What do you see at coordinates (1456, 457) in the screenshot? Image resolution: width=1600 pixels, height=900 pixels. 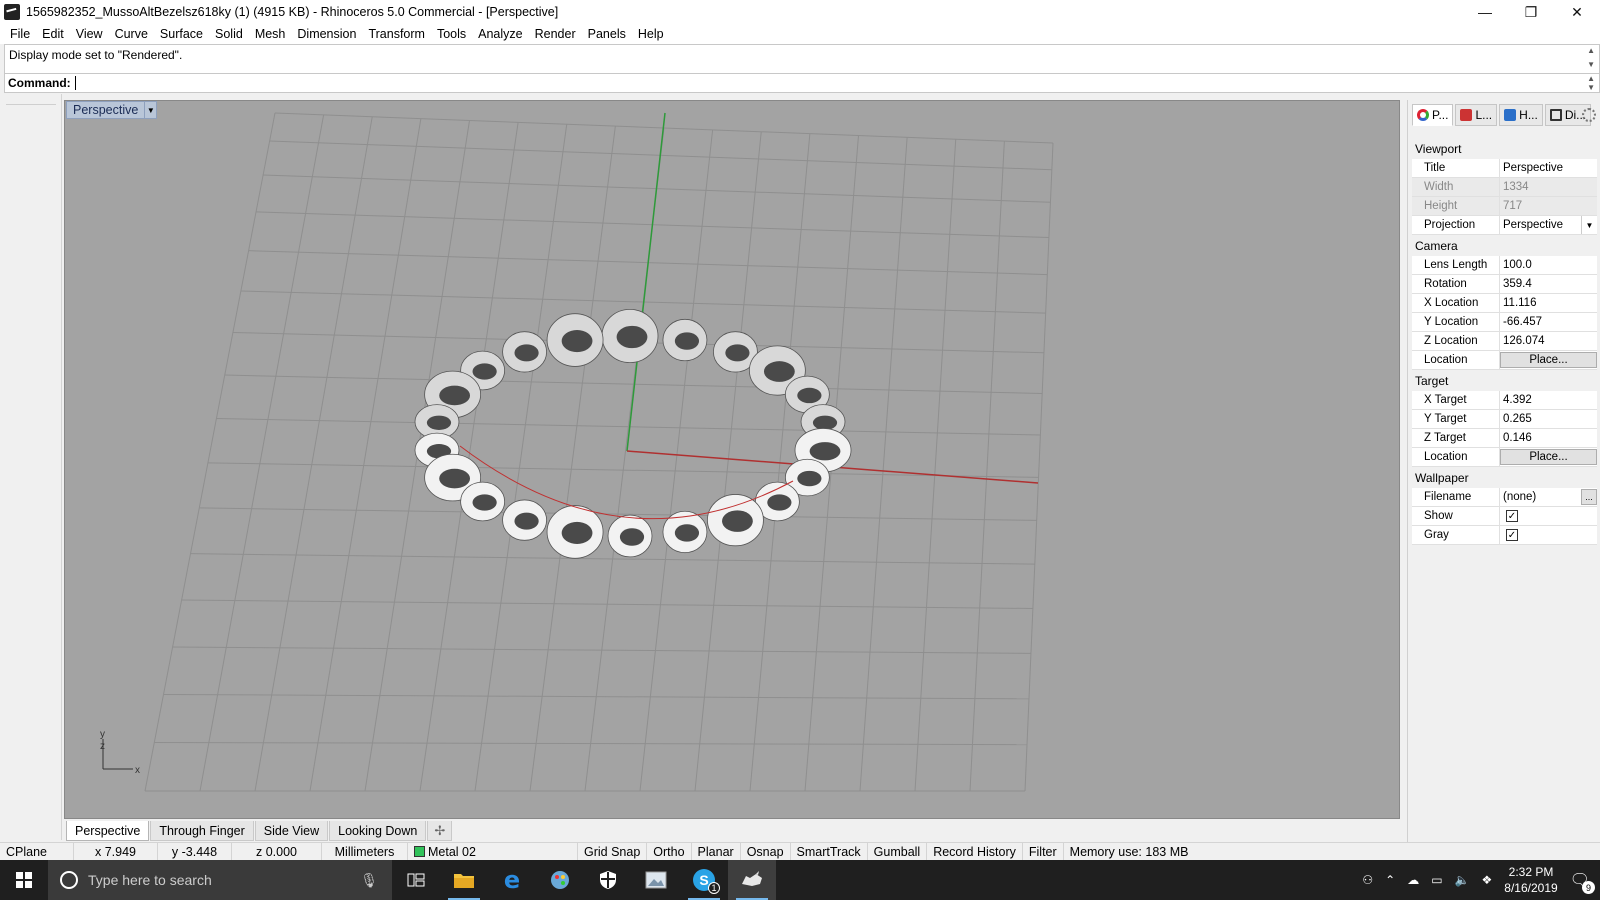 I see `prop-key: Location` at bounding box center [1456, 457].